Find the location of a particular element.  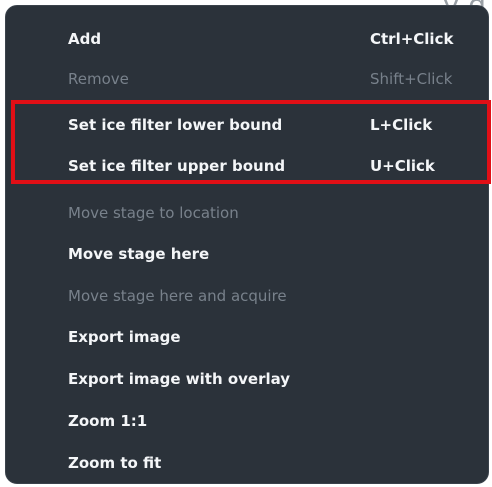

menu-item-add: Add Ctrl+Click is located at coordinates (247, 39).